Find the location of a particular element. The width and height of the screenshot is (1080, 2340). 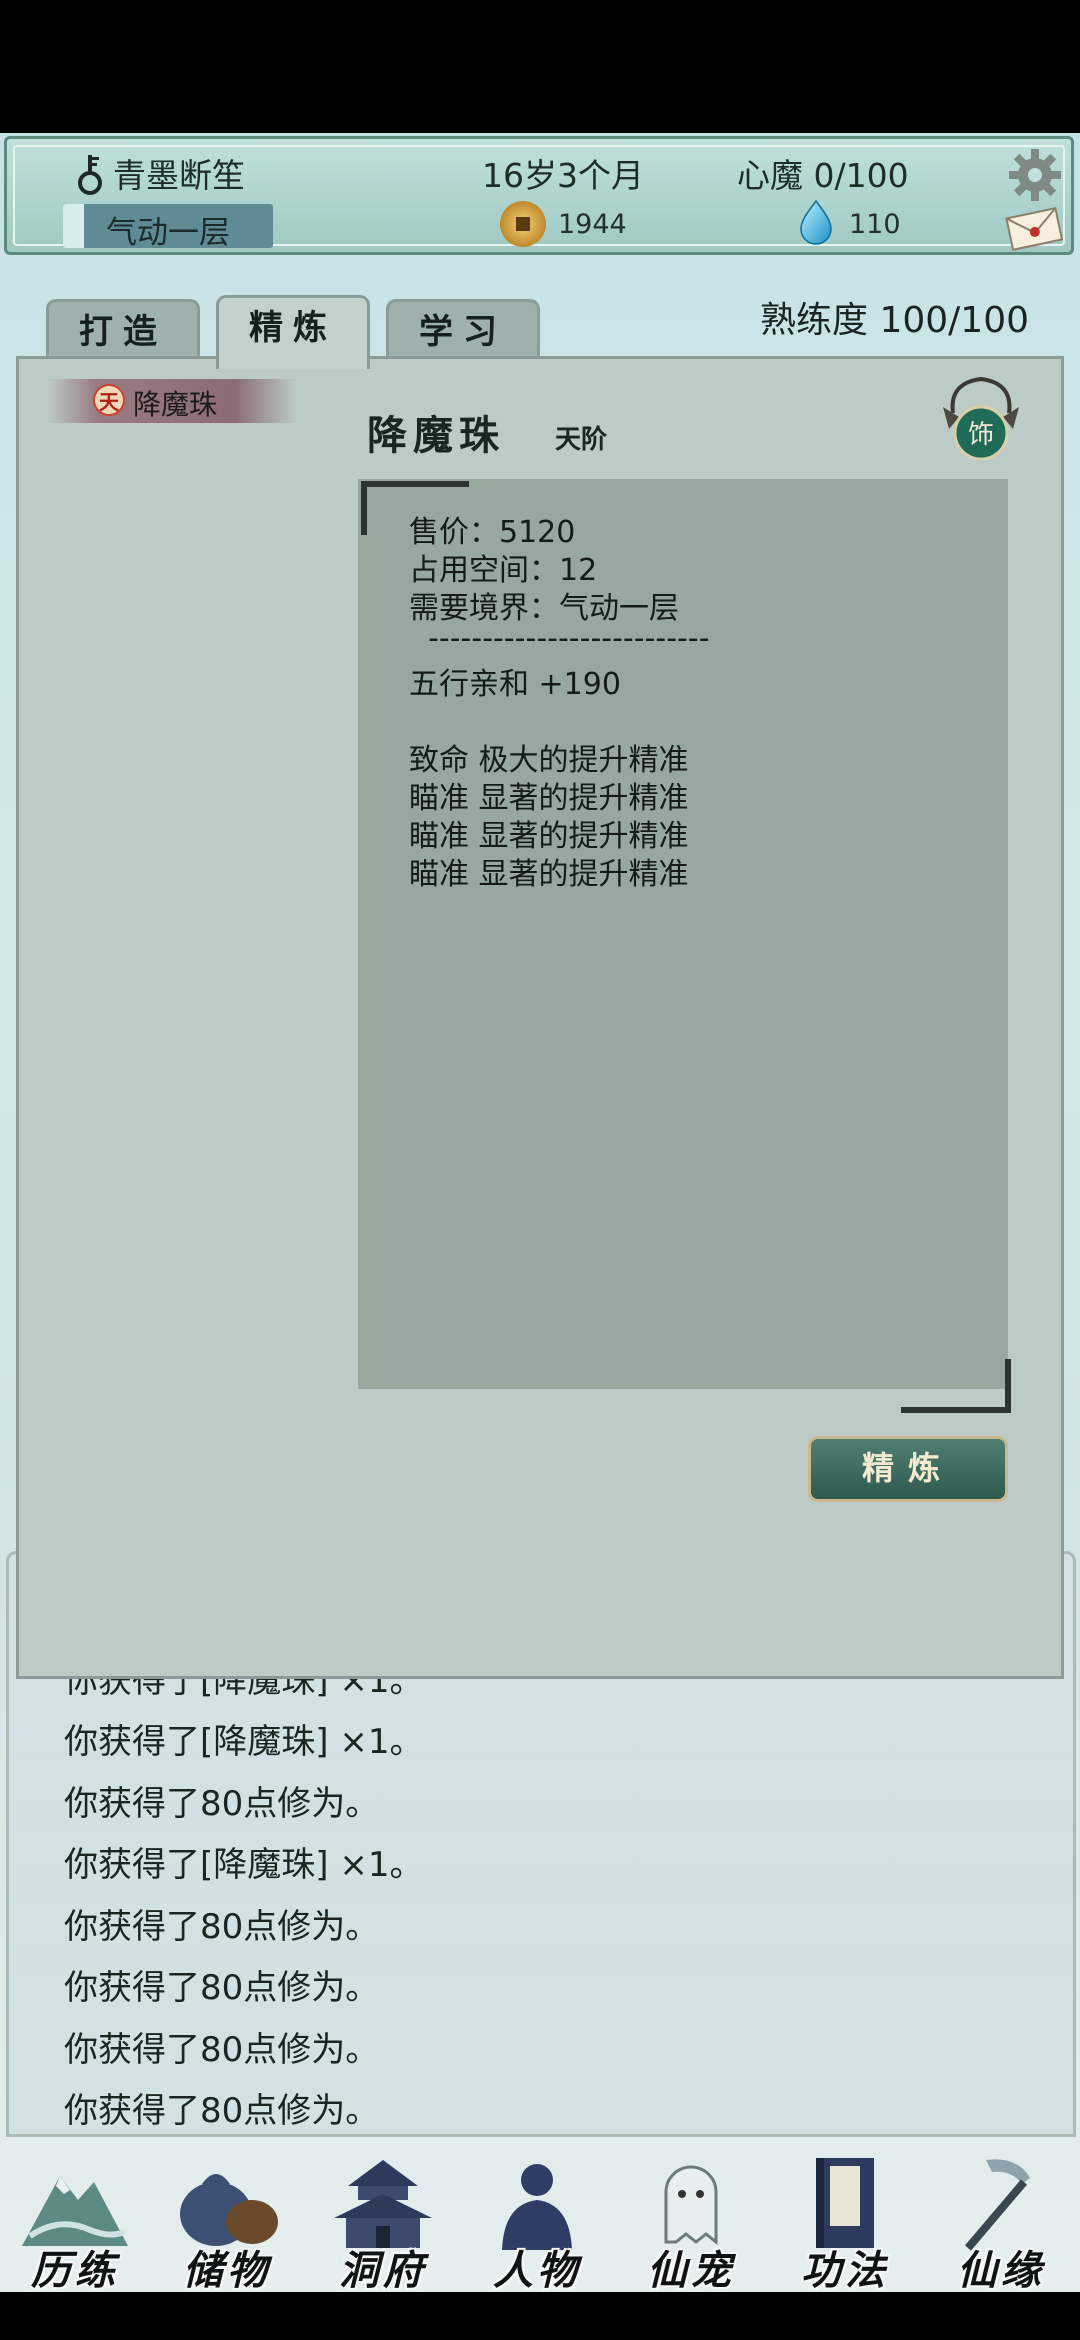

heart-demon-value: 心魔 0/100 is located at coordinates (823, 175).